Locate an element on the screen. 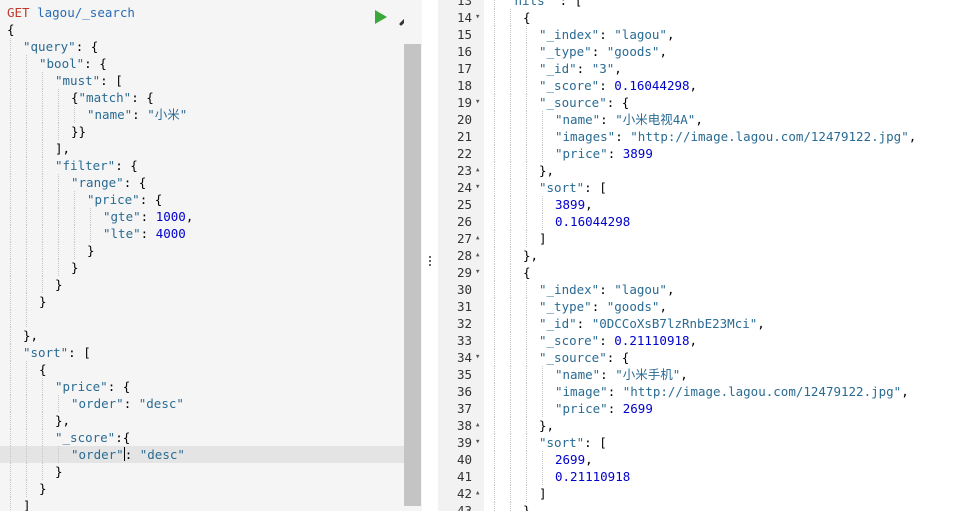  code-token: "order" is located at coordinates (97, 403).